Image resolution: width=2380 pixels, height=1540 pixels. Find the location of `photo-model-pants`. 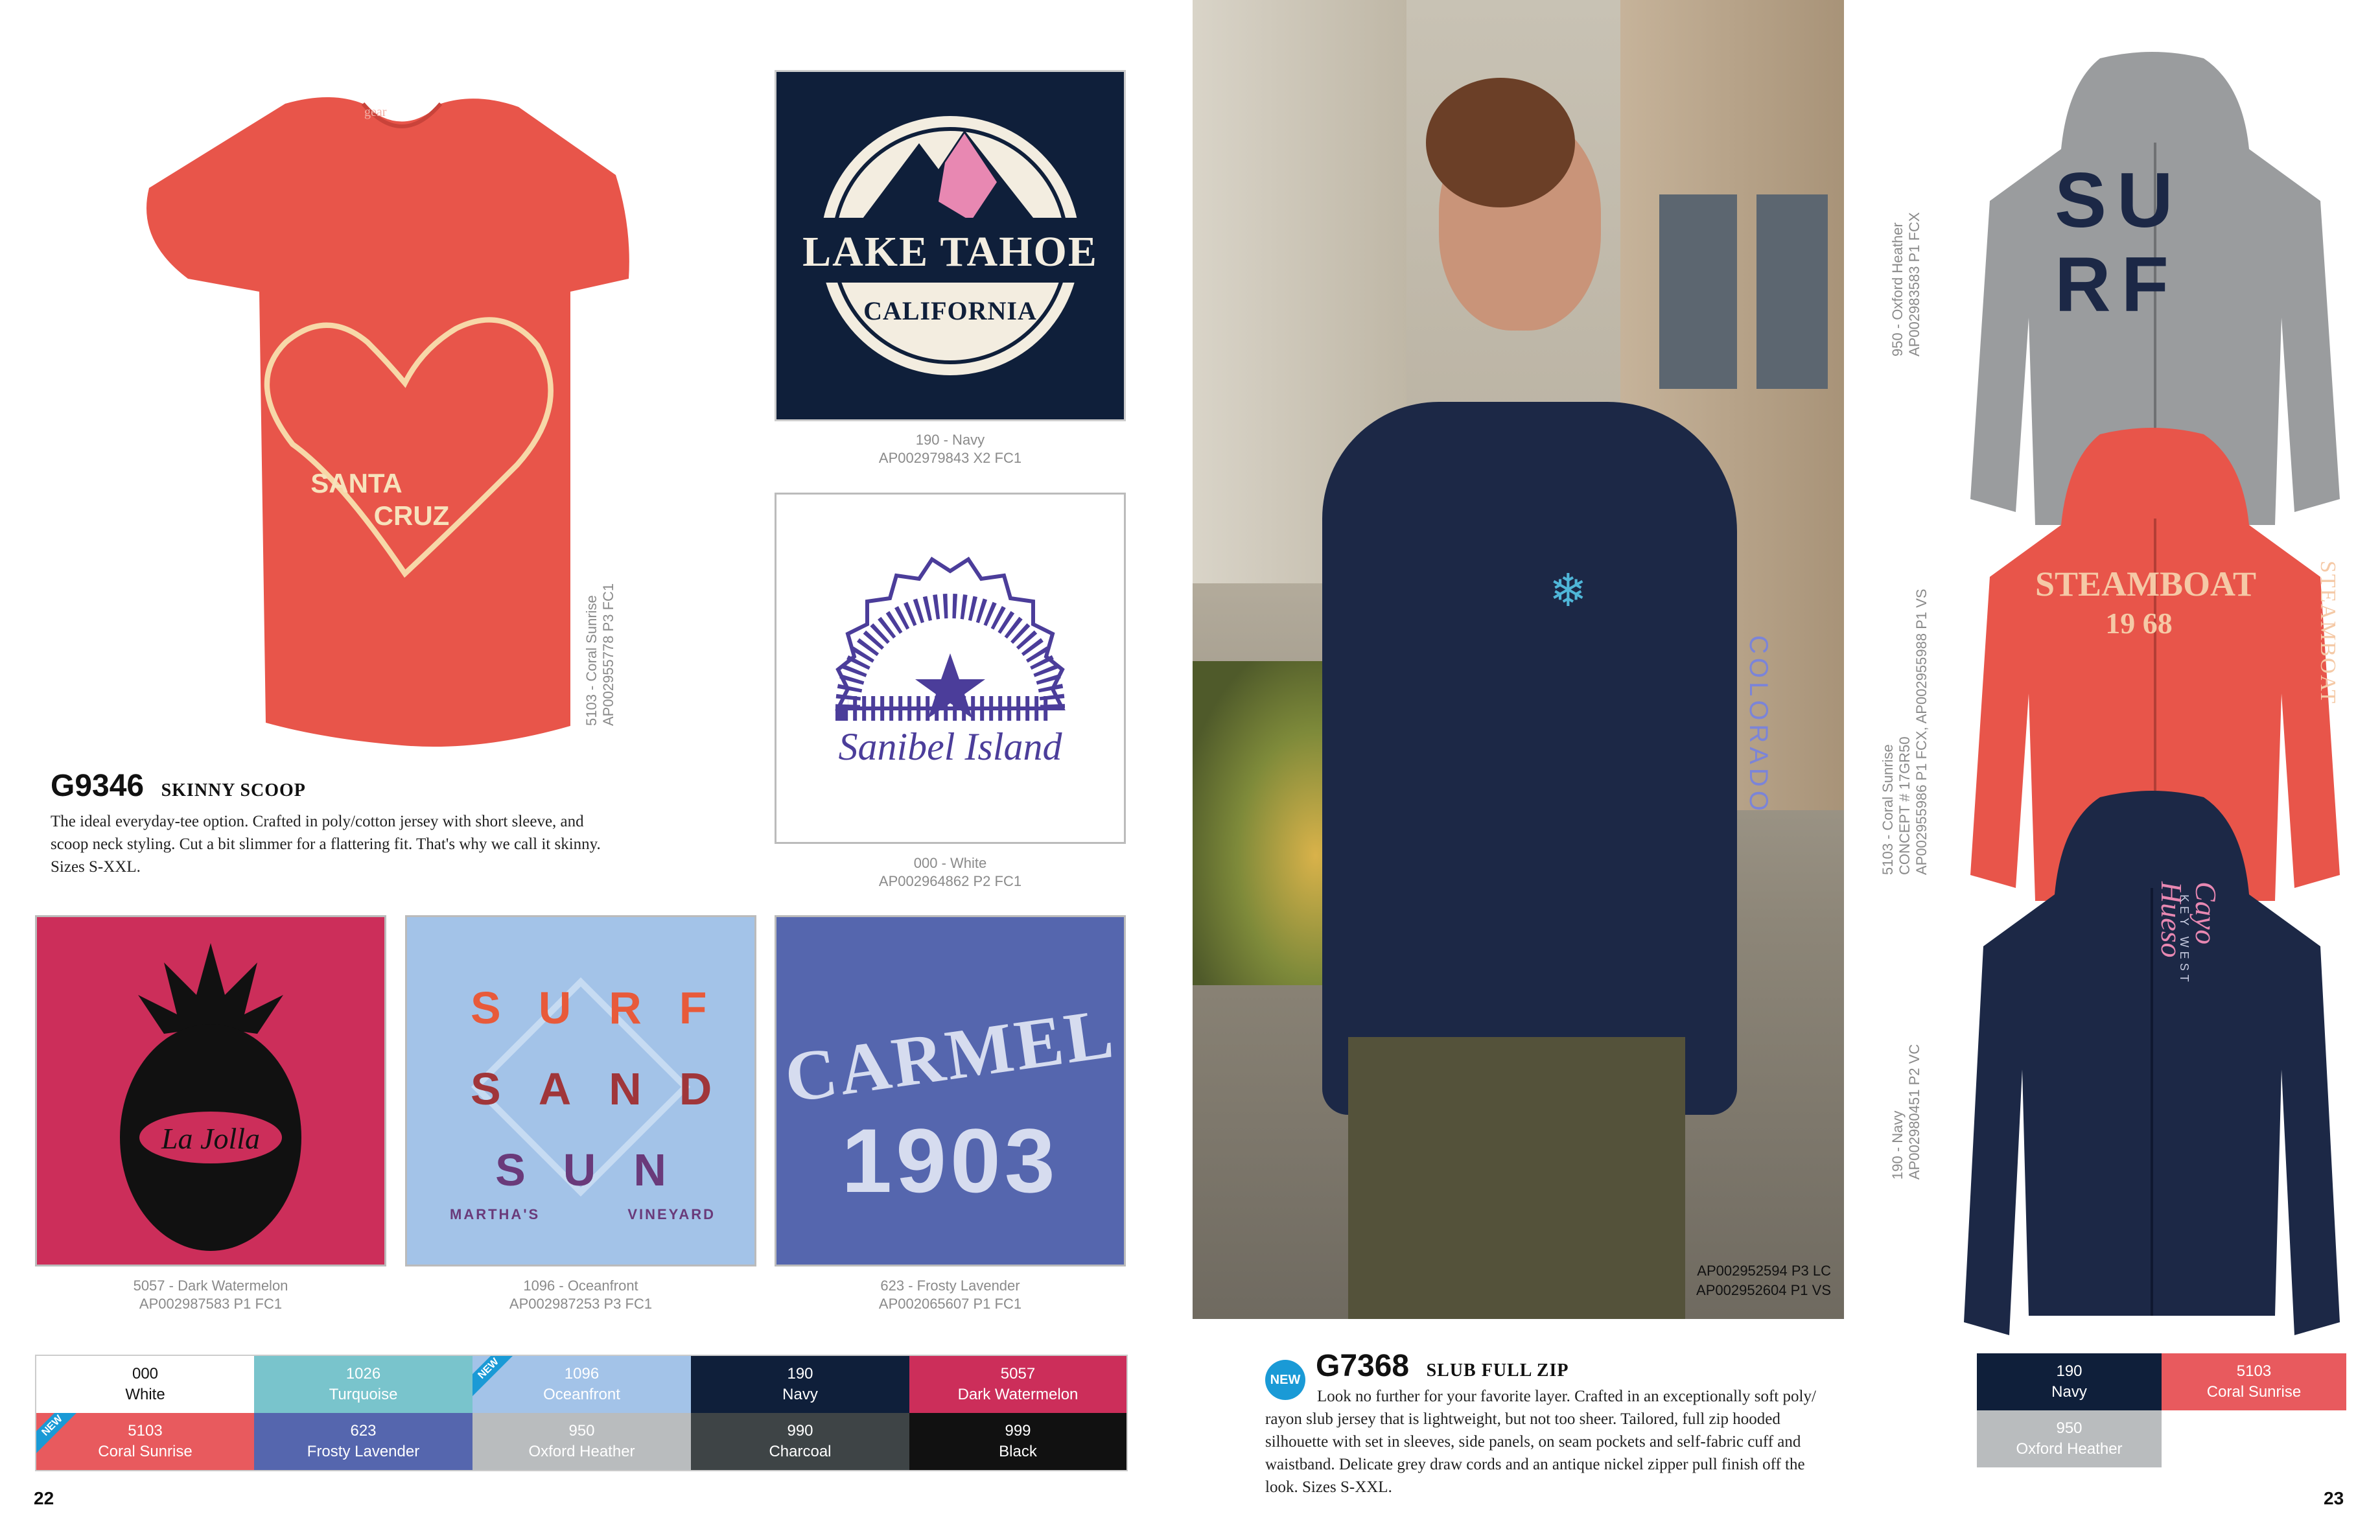

photo-model-pants is located at coordinates (1516, 1178).